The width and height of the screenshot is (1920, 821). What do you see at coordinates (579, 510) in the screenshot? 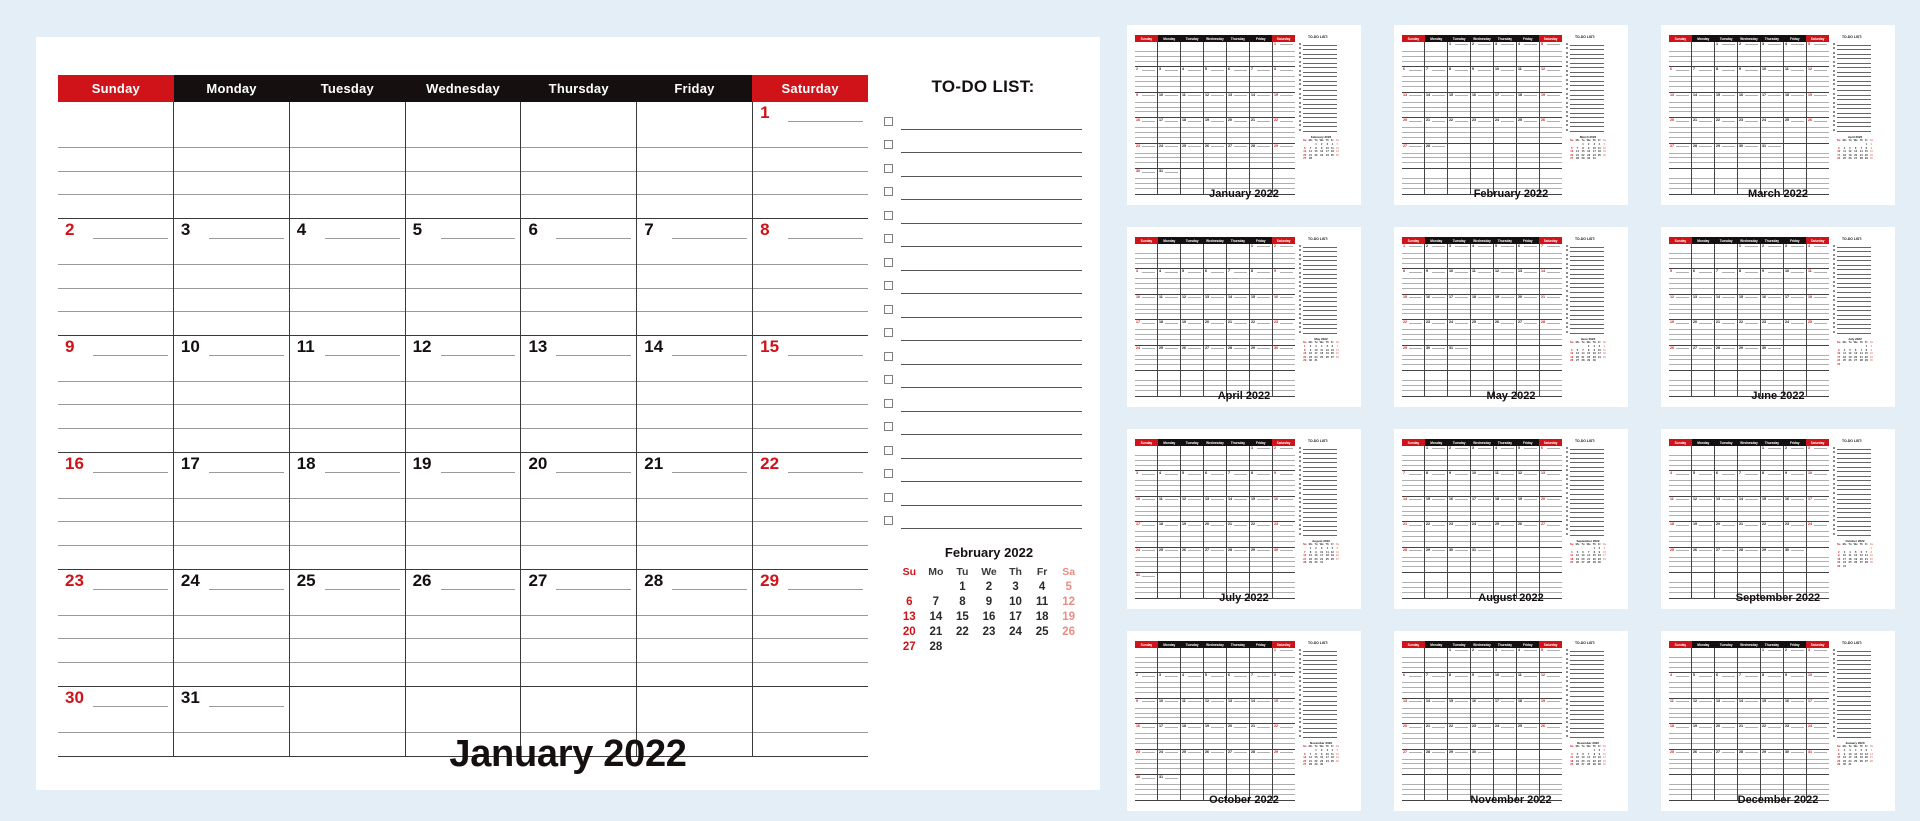
I see `day-cell-20: 20` at bounding box center [579, 510].